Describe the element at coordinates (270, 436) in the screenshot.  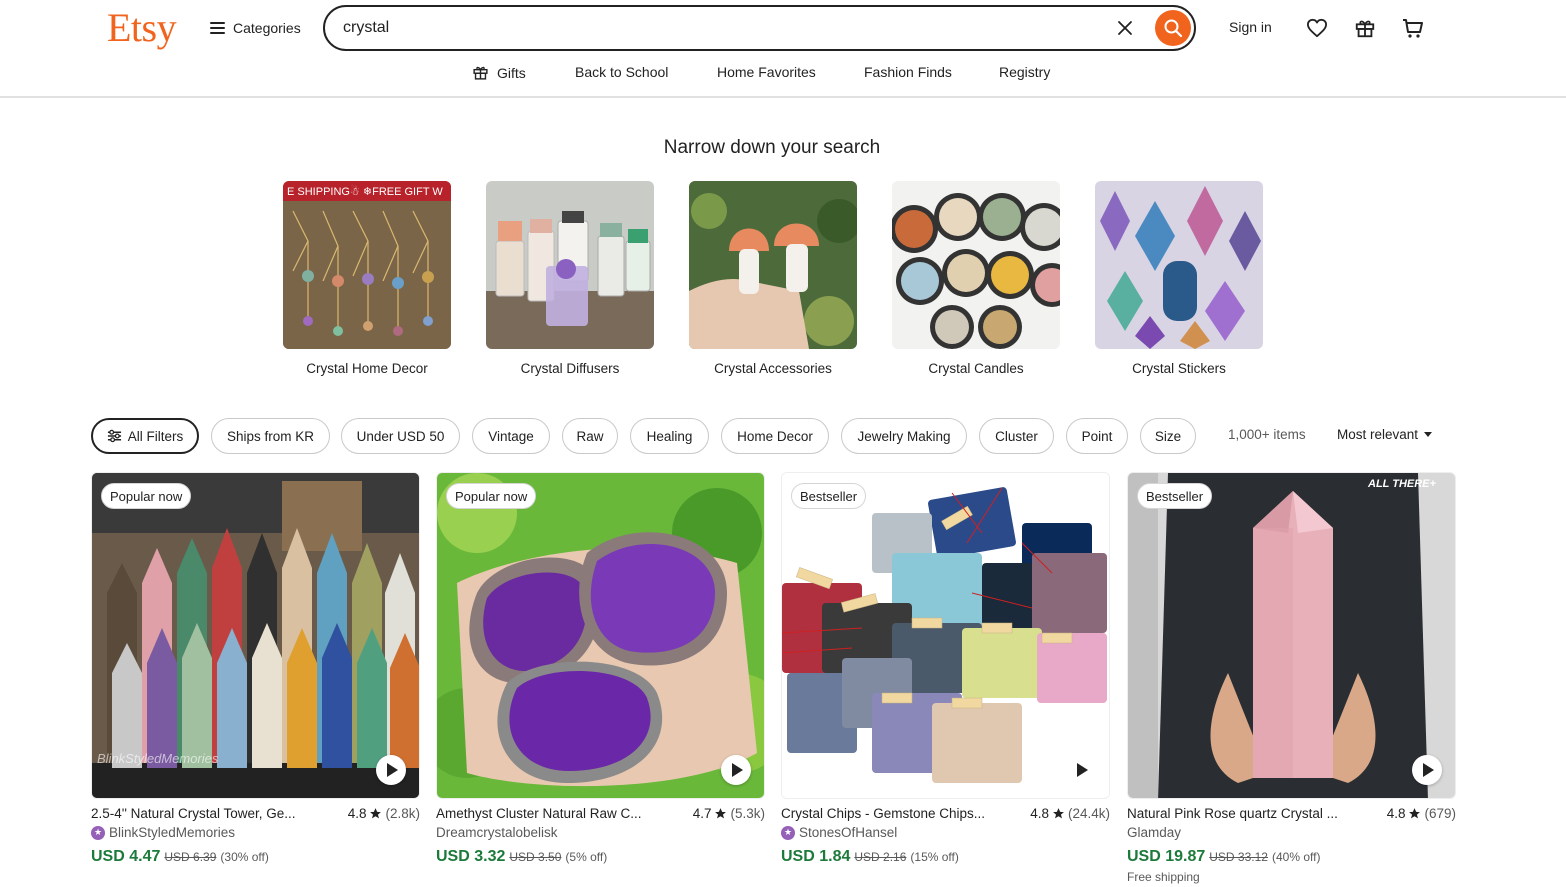
I see `filter-chip-ships-from-kr: Ships from KR` at that location.